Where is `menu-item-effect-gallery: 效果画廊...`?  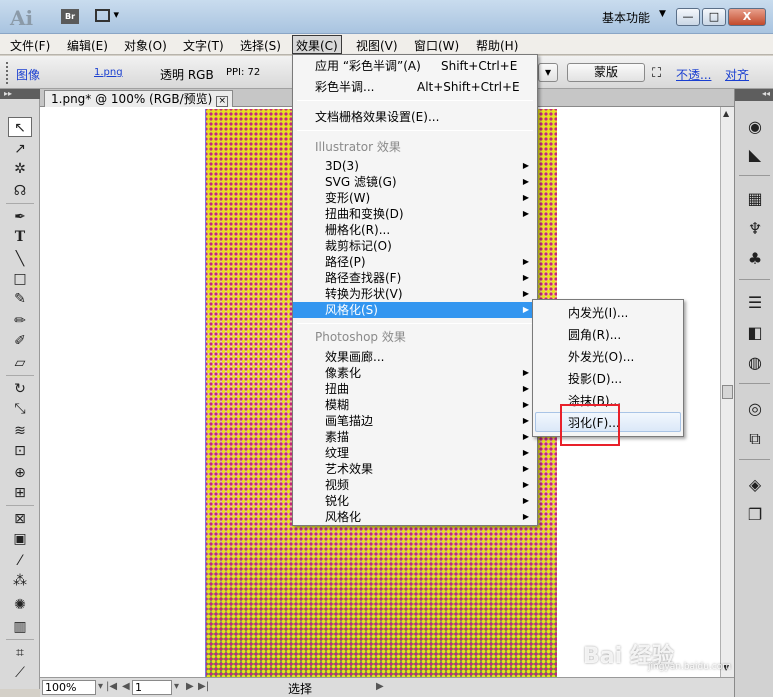
menu-item-effect-gallery: 效果画廊... is located at coordinates (415, 357).